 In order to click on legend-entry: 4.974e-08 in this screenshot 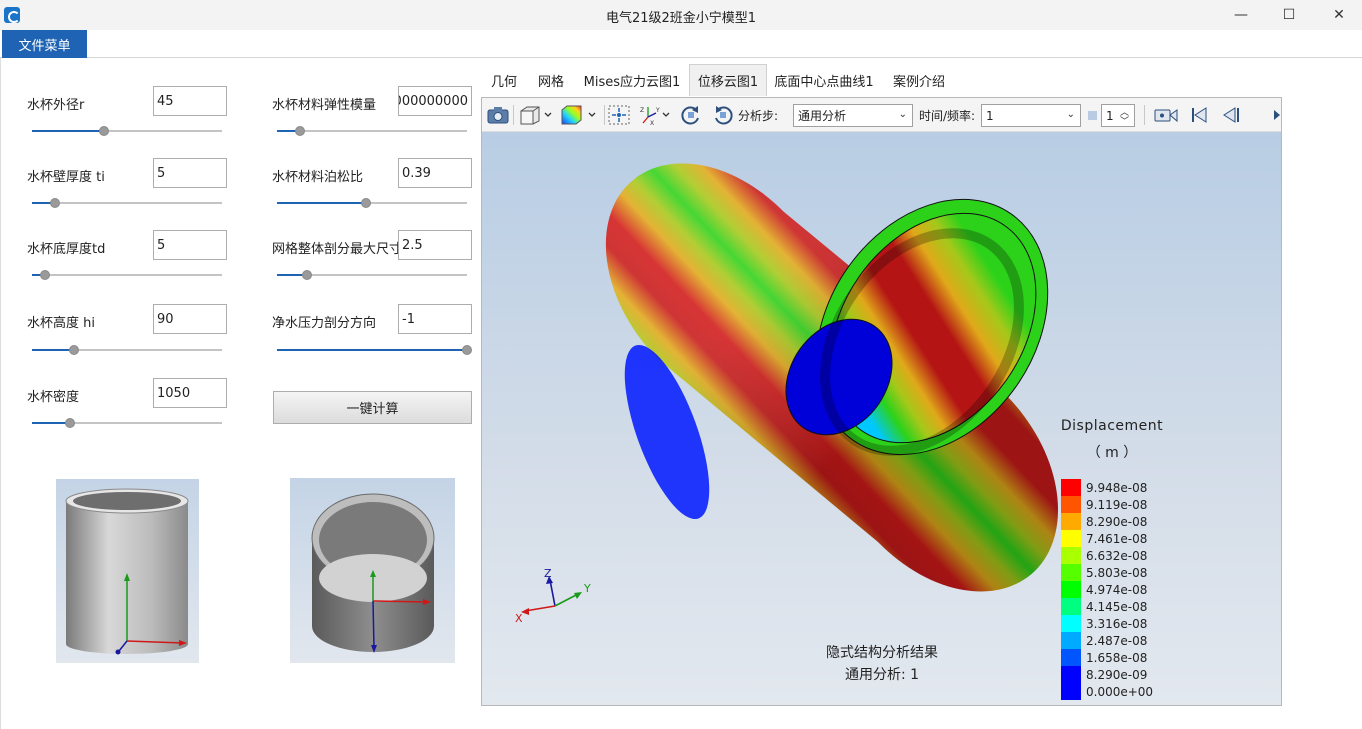, I will do `click(1104, 589)`.